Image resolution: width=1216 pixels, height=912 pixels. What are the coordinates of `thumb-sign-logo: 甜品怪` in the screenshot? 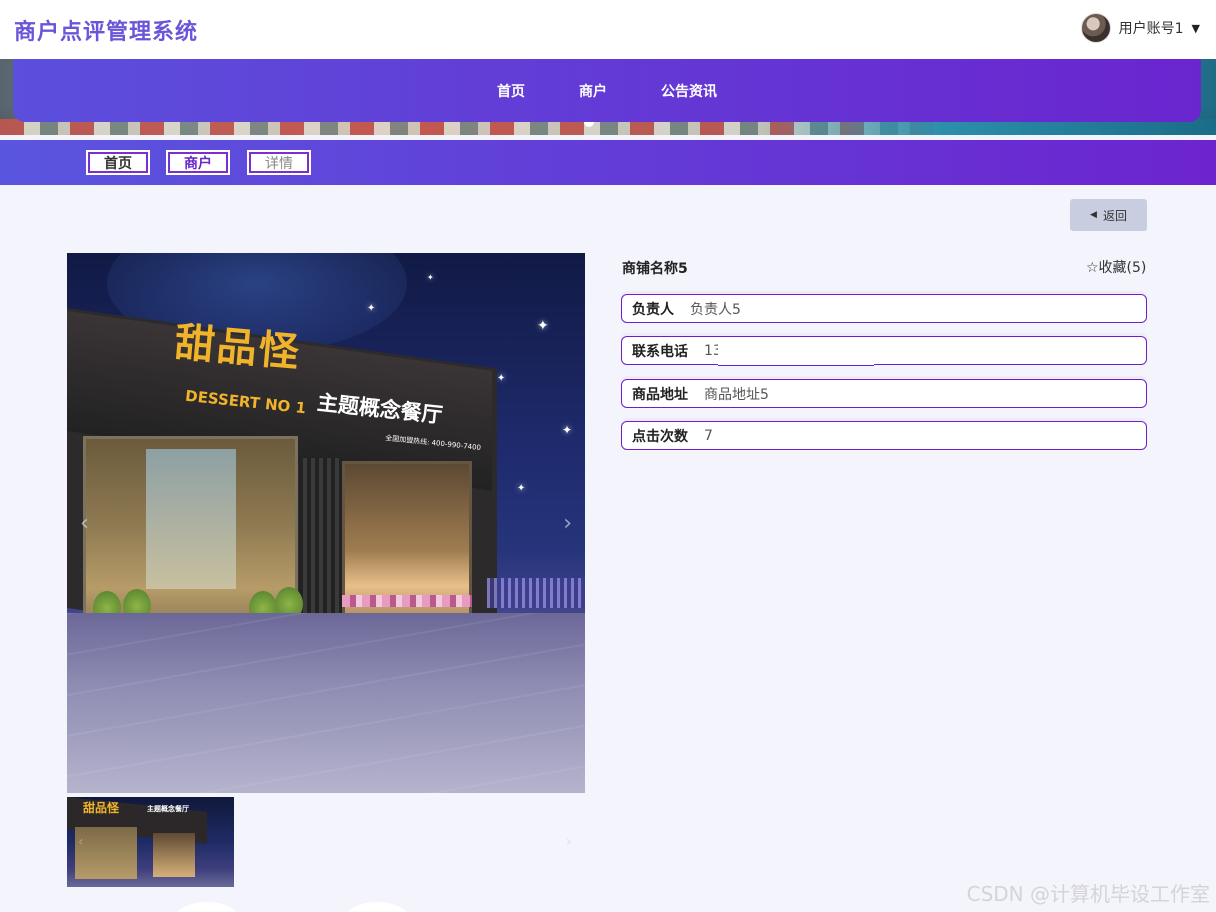 It's located at (101, 808).